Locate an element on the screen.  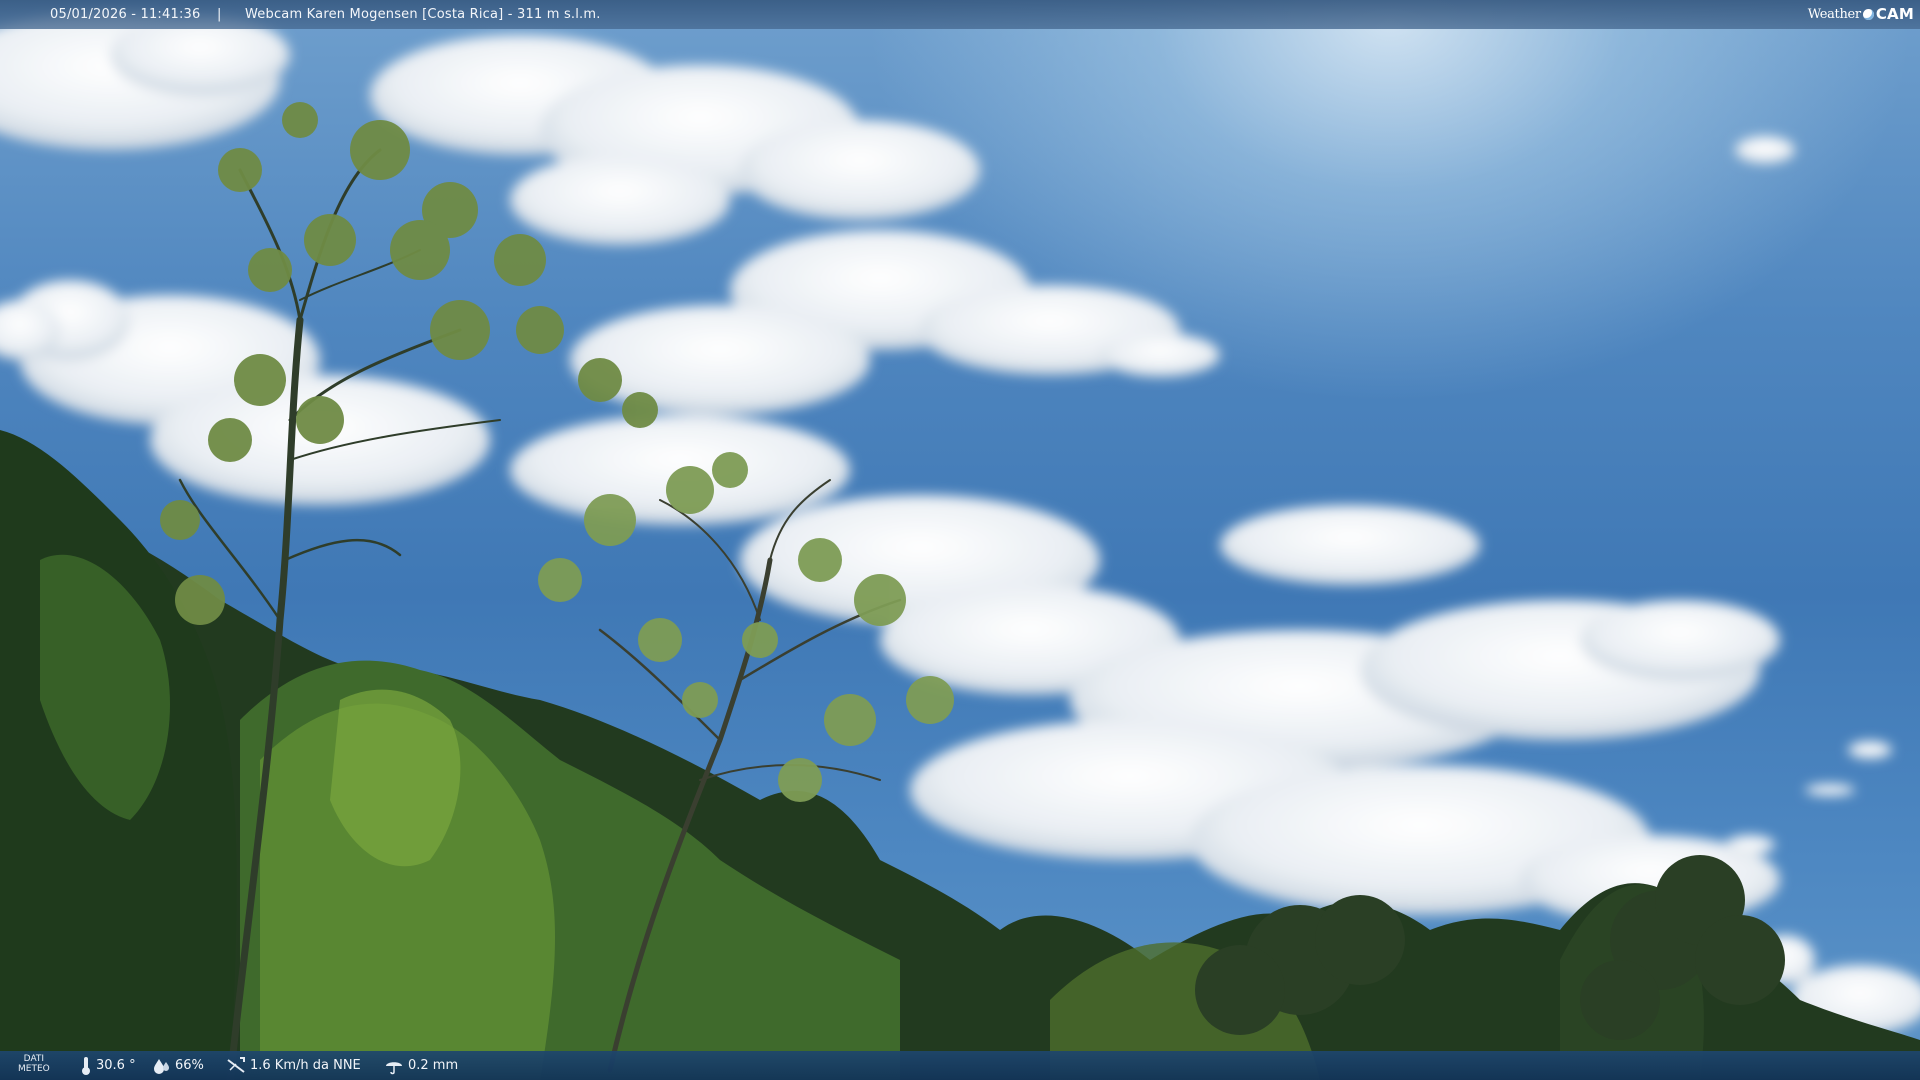
logo-cam-text: CAM is located at coordinates (1894, 13).